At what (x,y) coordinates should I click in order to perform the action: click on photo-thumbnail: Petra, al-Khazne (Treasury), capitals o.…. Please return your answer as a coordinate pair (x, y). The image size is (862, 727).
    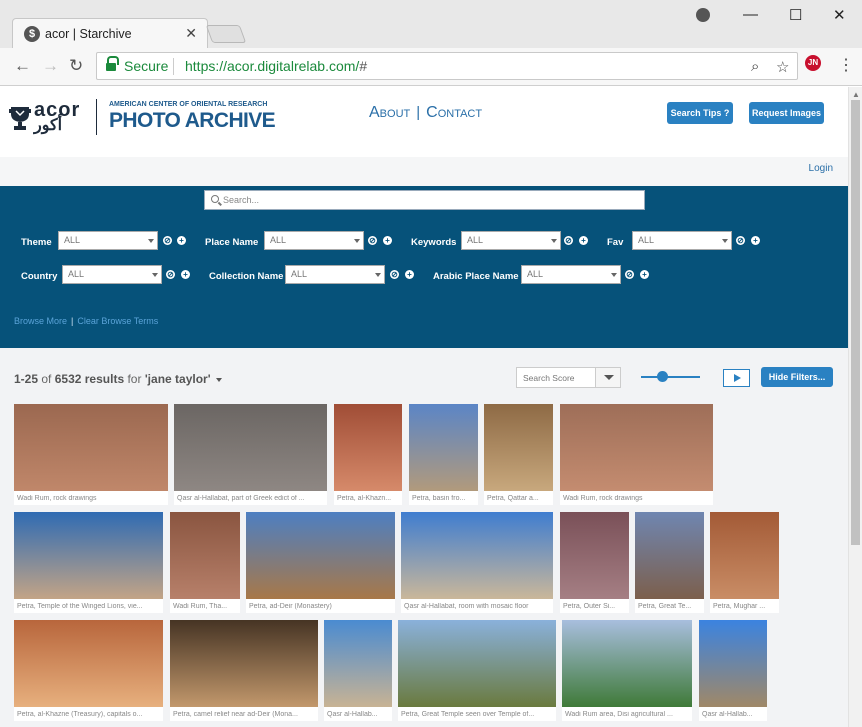
    Looking at the image, I should click on (88, 670).